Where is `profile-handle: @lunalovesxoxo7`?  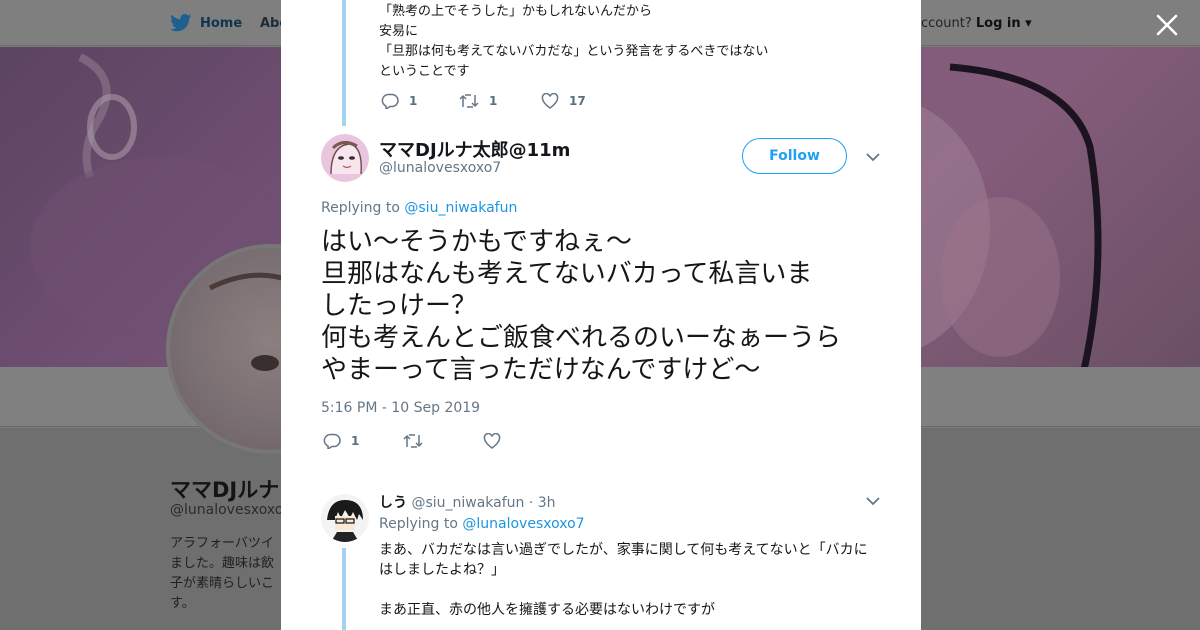 profile-handle: @lunalovesxoxo7 is located at coordinates (231, 510).